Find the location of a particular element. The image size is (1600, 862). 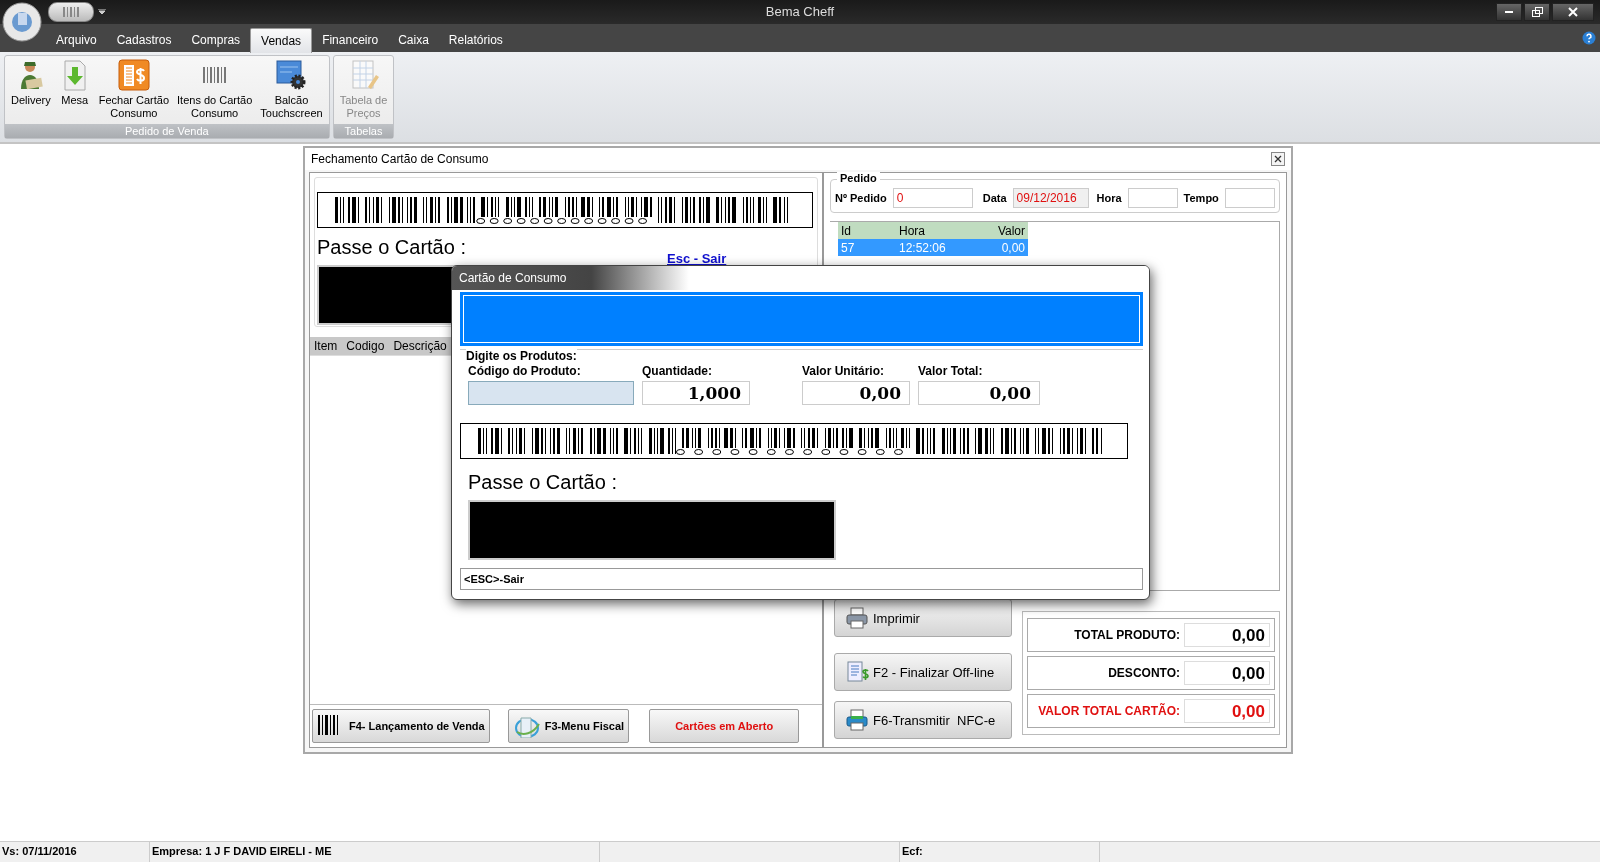

status-text: Ecf: is located at coordinates (912, 851).